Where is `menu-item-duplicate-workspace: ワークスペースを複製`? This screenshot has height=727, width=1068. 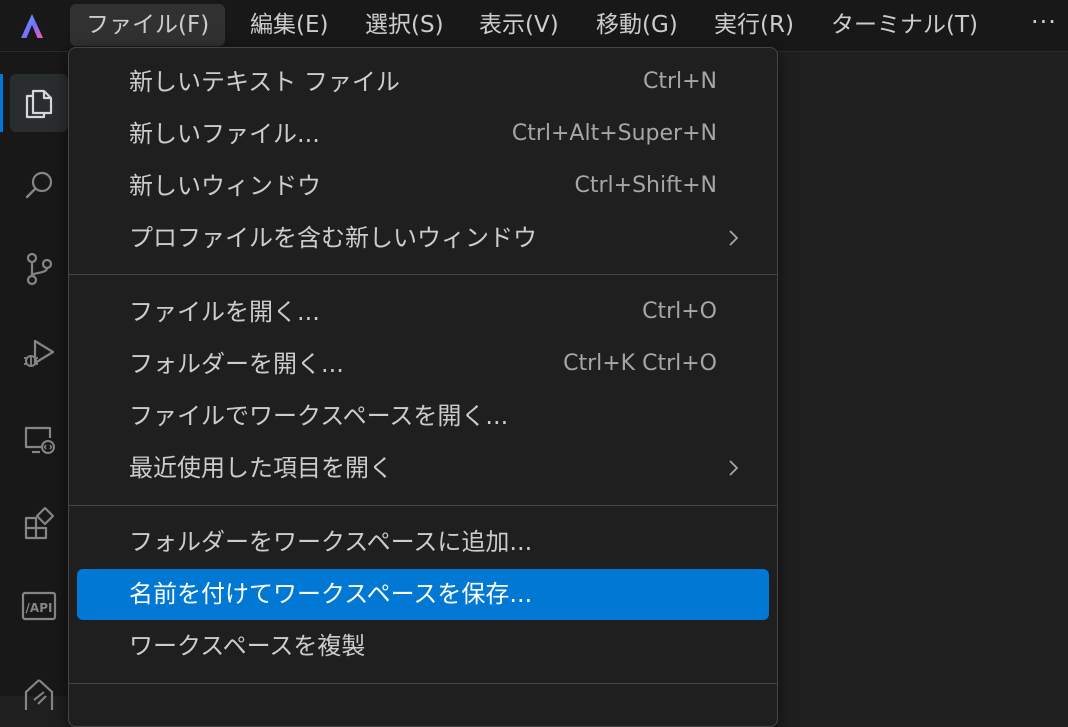
menu-item-duplicate-workspace: ワークスペースを複製 is located at coordinates (423, 646).